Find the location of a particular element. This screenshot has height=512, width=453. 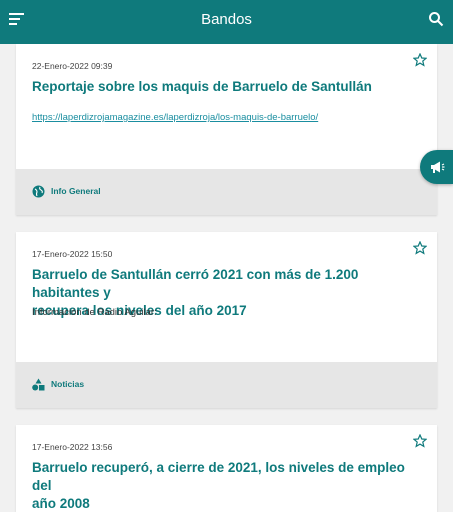

post-date: 17-Enero-2022 13:56 is located at coordinates (72, 447).